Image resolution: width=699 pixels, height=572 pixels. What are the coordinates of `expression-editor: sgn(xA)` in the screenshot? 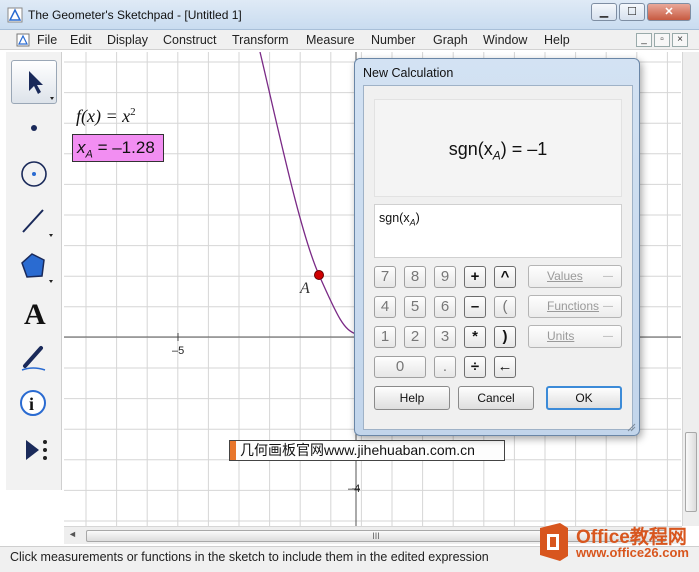 It's located at (498, 231).